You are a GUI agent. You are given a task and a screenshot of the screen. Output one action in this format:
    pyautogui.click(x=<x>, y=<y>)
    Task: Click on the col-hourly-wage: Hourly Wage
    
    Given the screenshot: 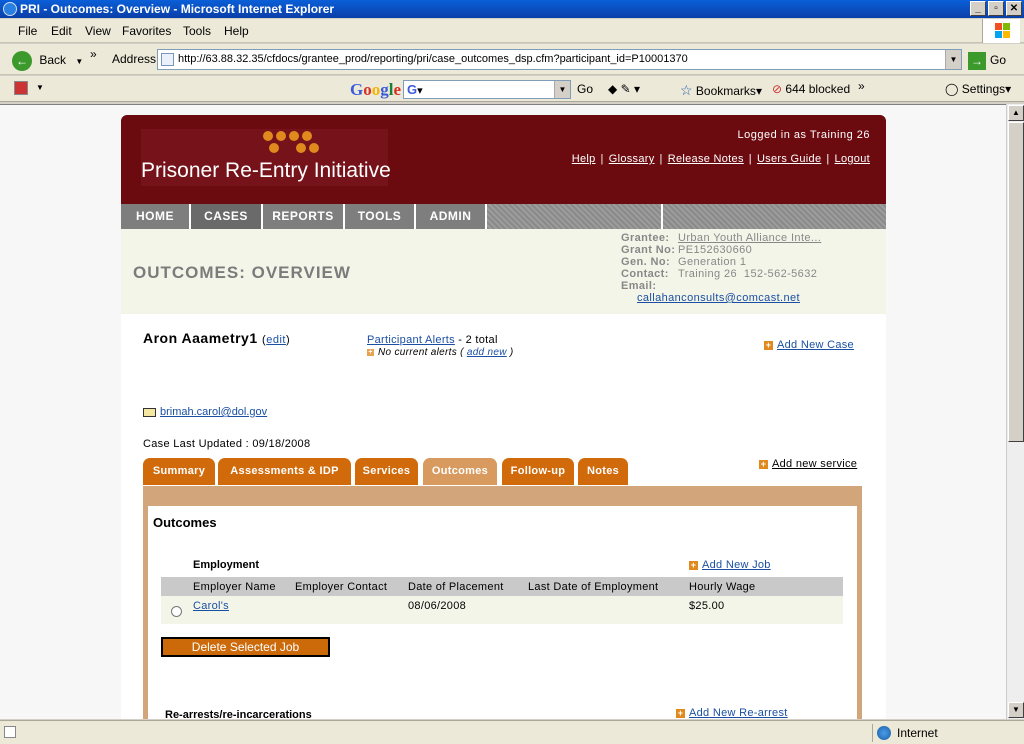 What is the action you would take?
    pyautogui.click(x=722, y=587)
    